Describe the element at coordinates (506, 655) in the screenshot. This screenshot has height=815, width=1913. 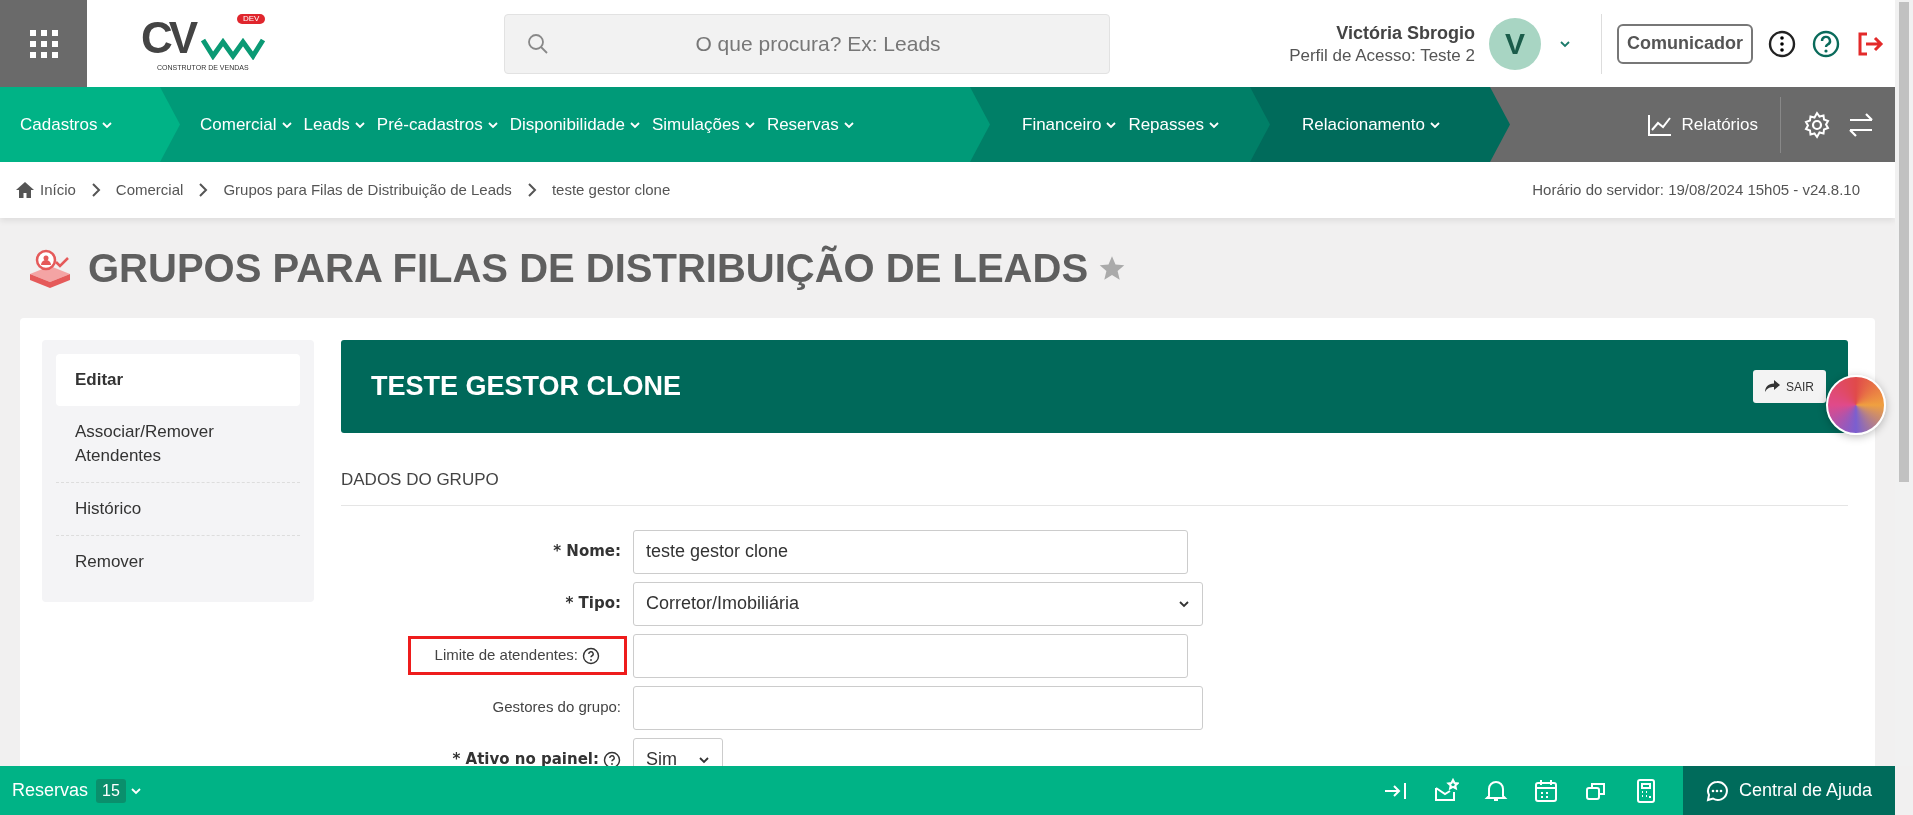
I see `field-label: Limite de atendentes:` at that location.